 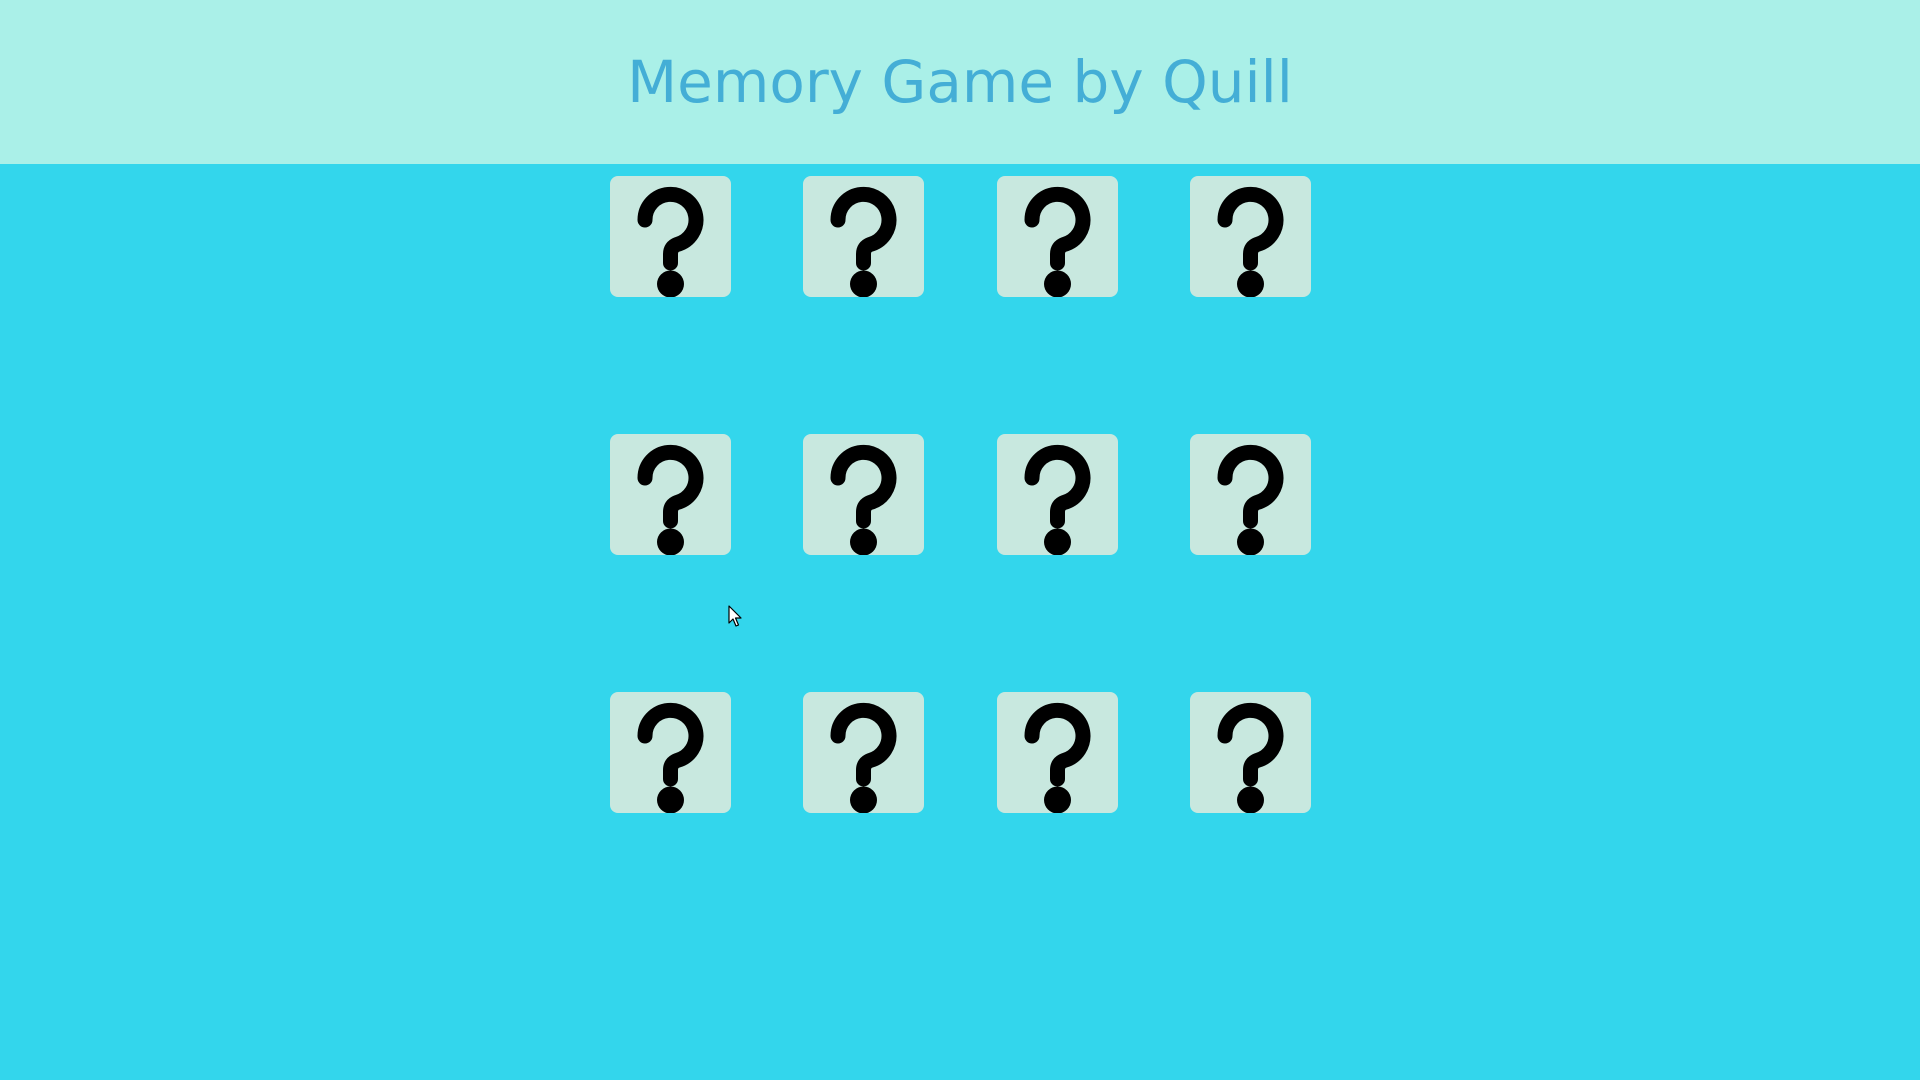 I want to click on page-title: Memory Game by Quill, so click(x=960, y=82).